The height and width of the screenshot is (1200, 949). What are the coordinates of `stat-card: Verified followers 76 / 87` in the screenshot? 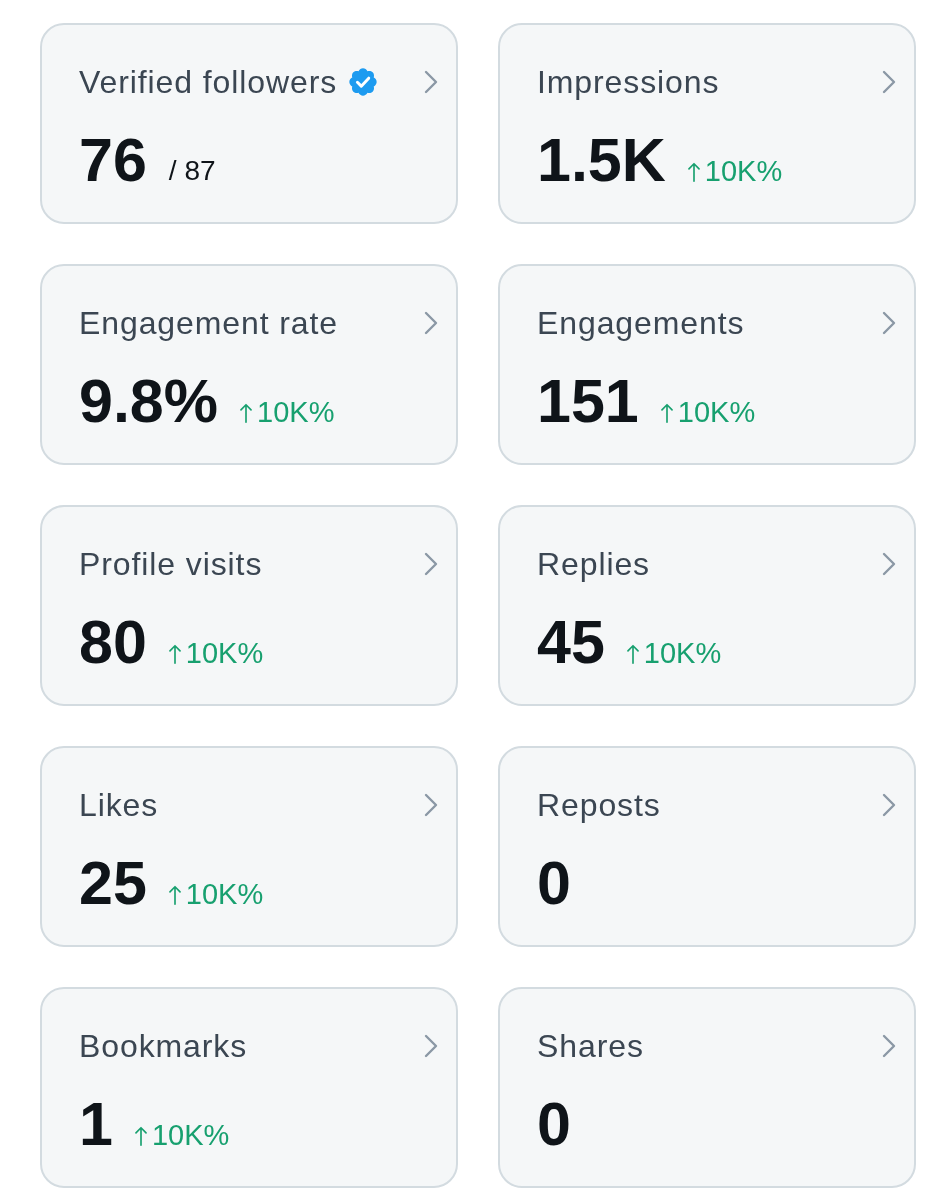 It's located at (249, 123).